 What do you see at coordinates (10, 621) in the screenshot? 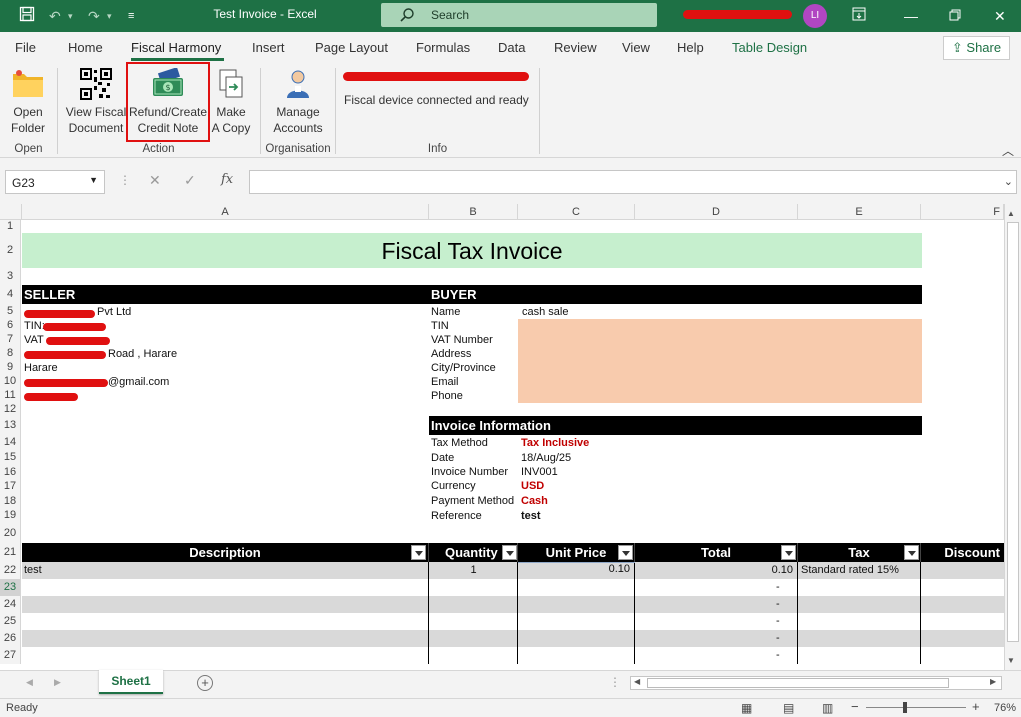
I see `row-header: 25` at bounding box center [10, 621].